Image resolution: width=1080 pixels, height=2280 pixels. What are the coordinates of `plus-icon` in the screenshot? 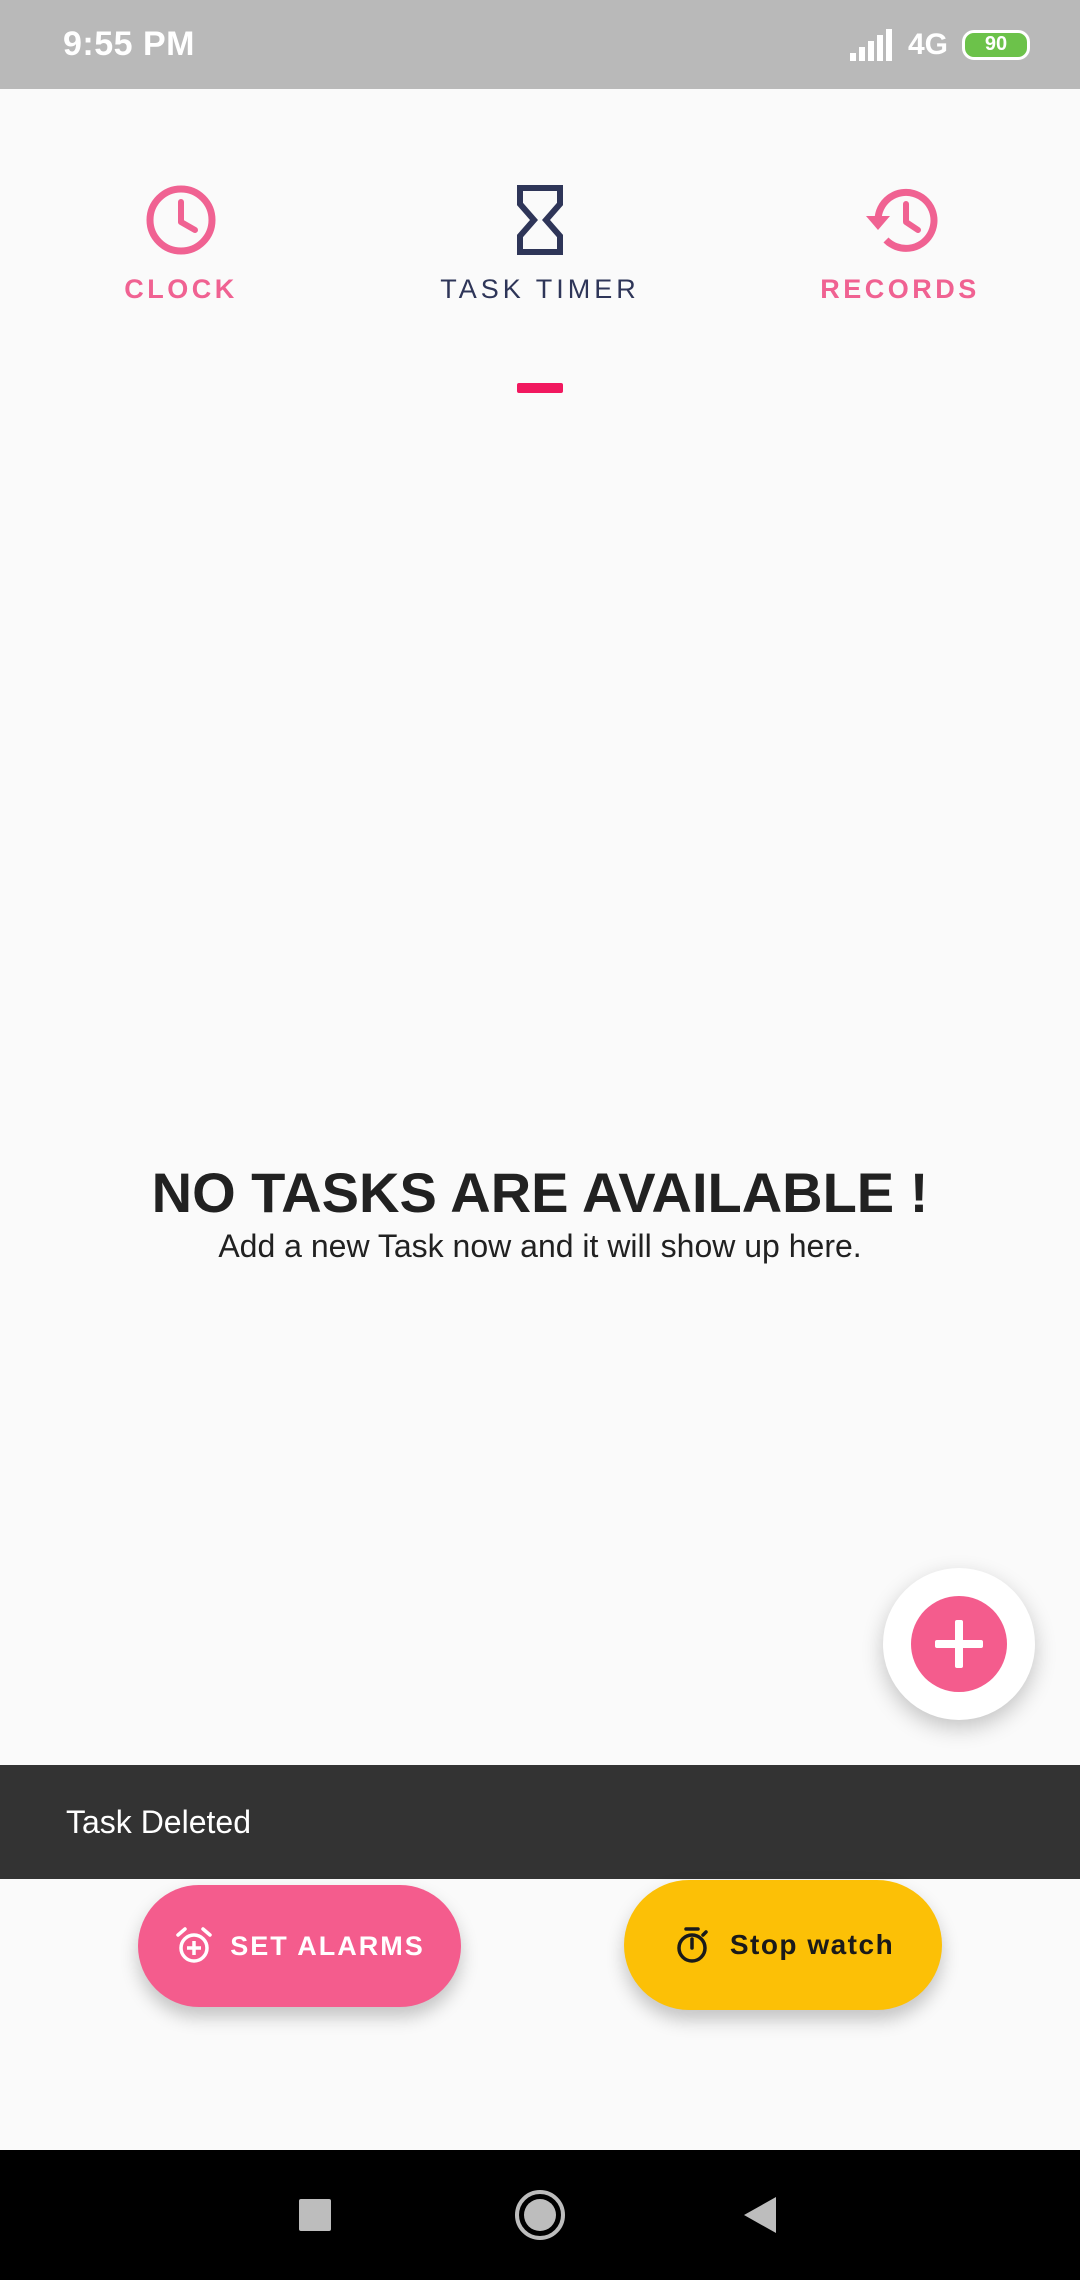 It's located at (959, 1644).